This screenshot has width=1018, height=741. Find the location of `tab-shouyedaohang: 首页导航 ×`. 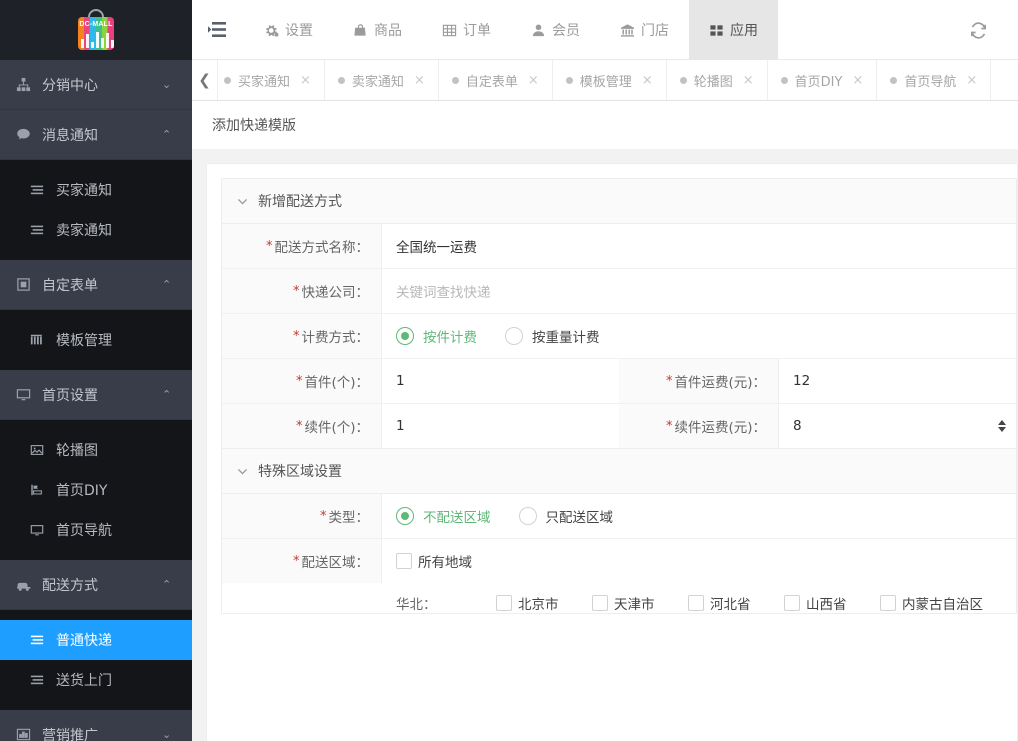

tab-shouyedaohang: 首页导航 × is located at coordinates (934, 80).